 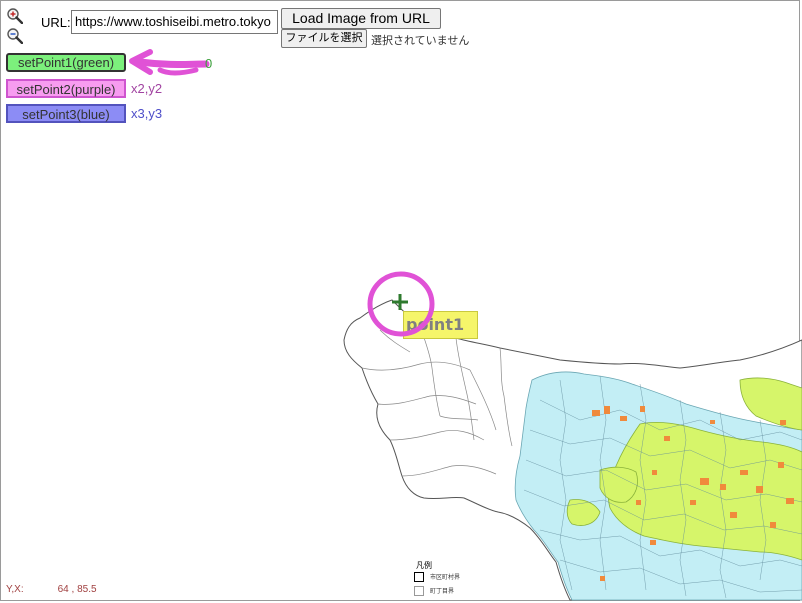 What do you see at coordinates (147, 88) in the screenshot?
I see `point2-value: x2,y2` at bounding box center [147, 88].